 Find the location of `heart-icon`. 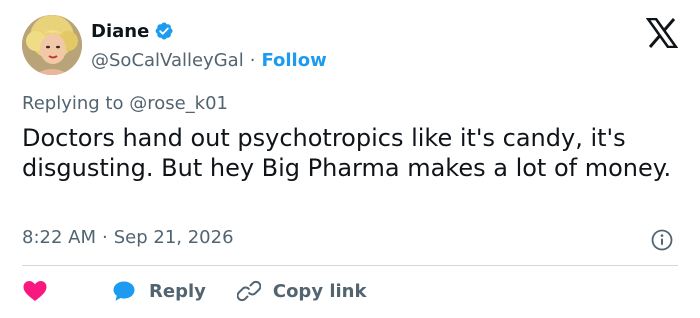

heart-icon is located at coordinates (35, 291).